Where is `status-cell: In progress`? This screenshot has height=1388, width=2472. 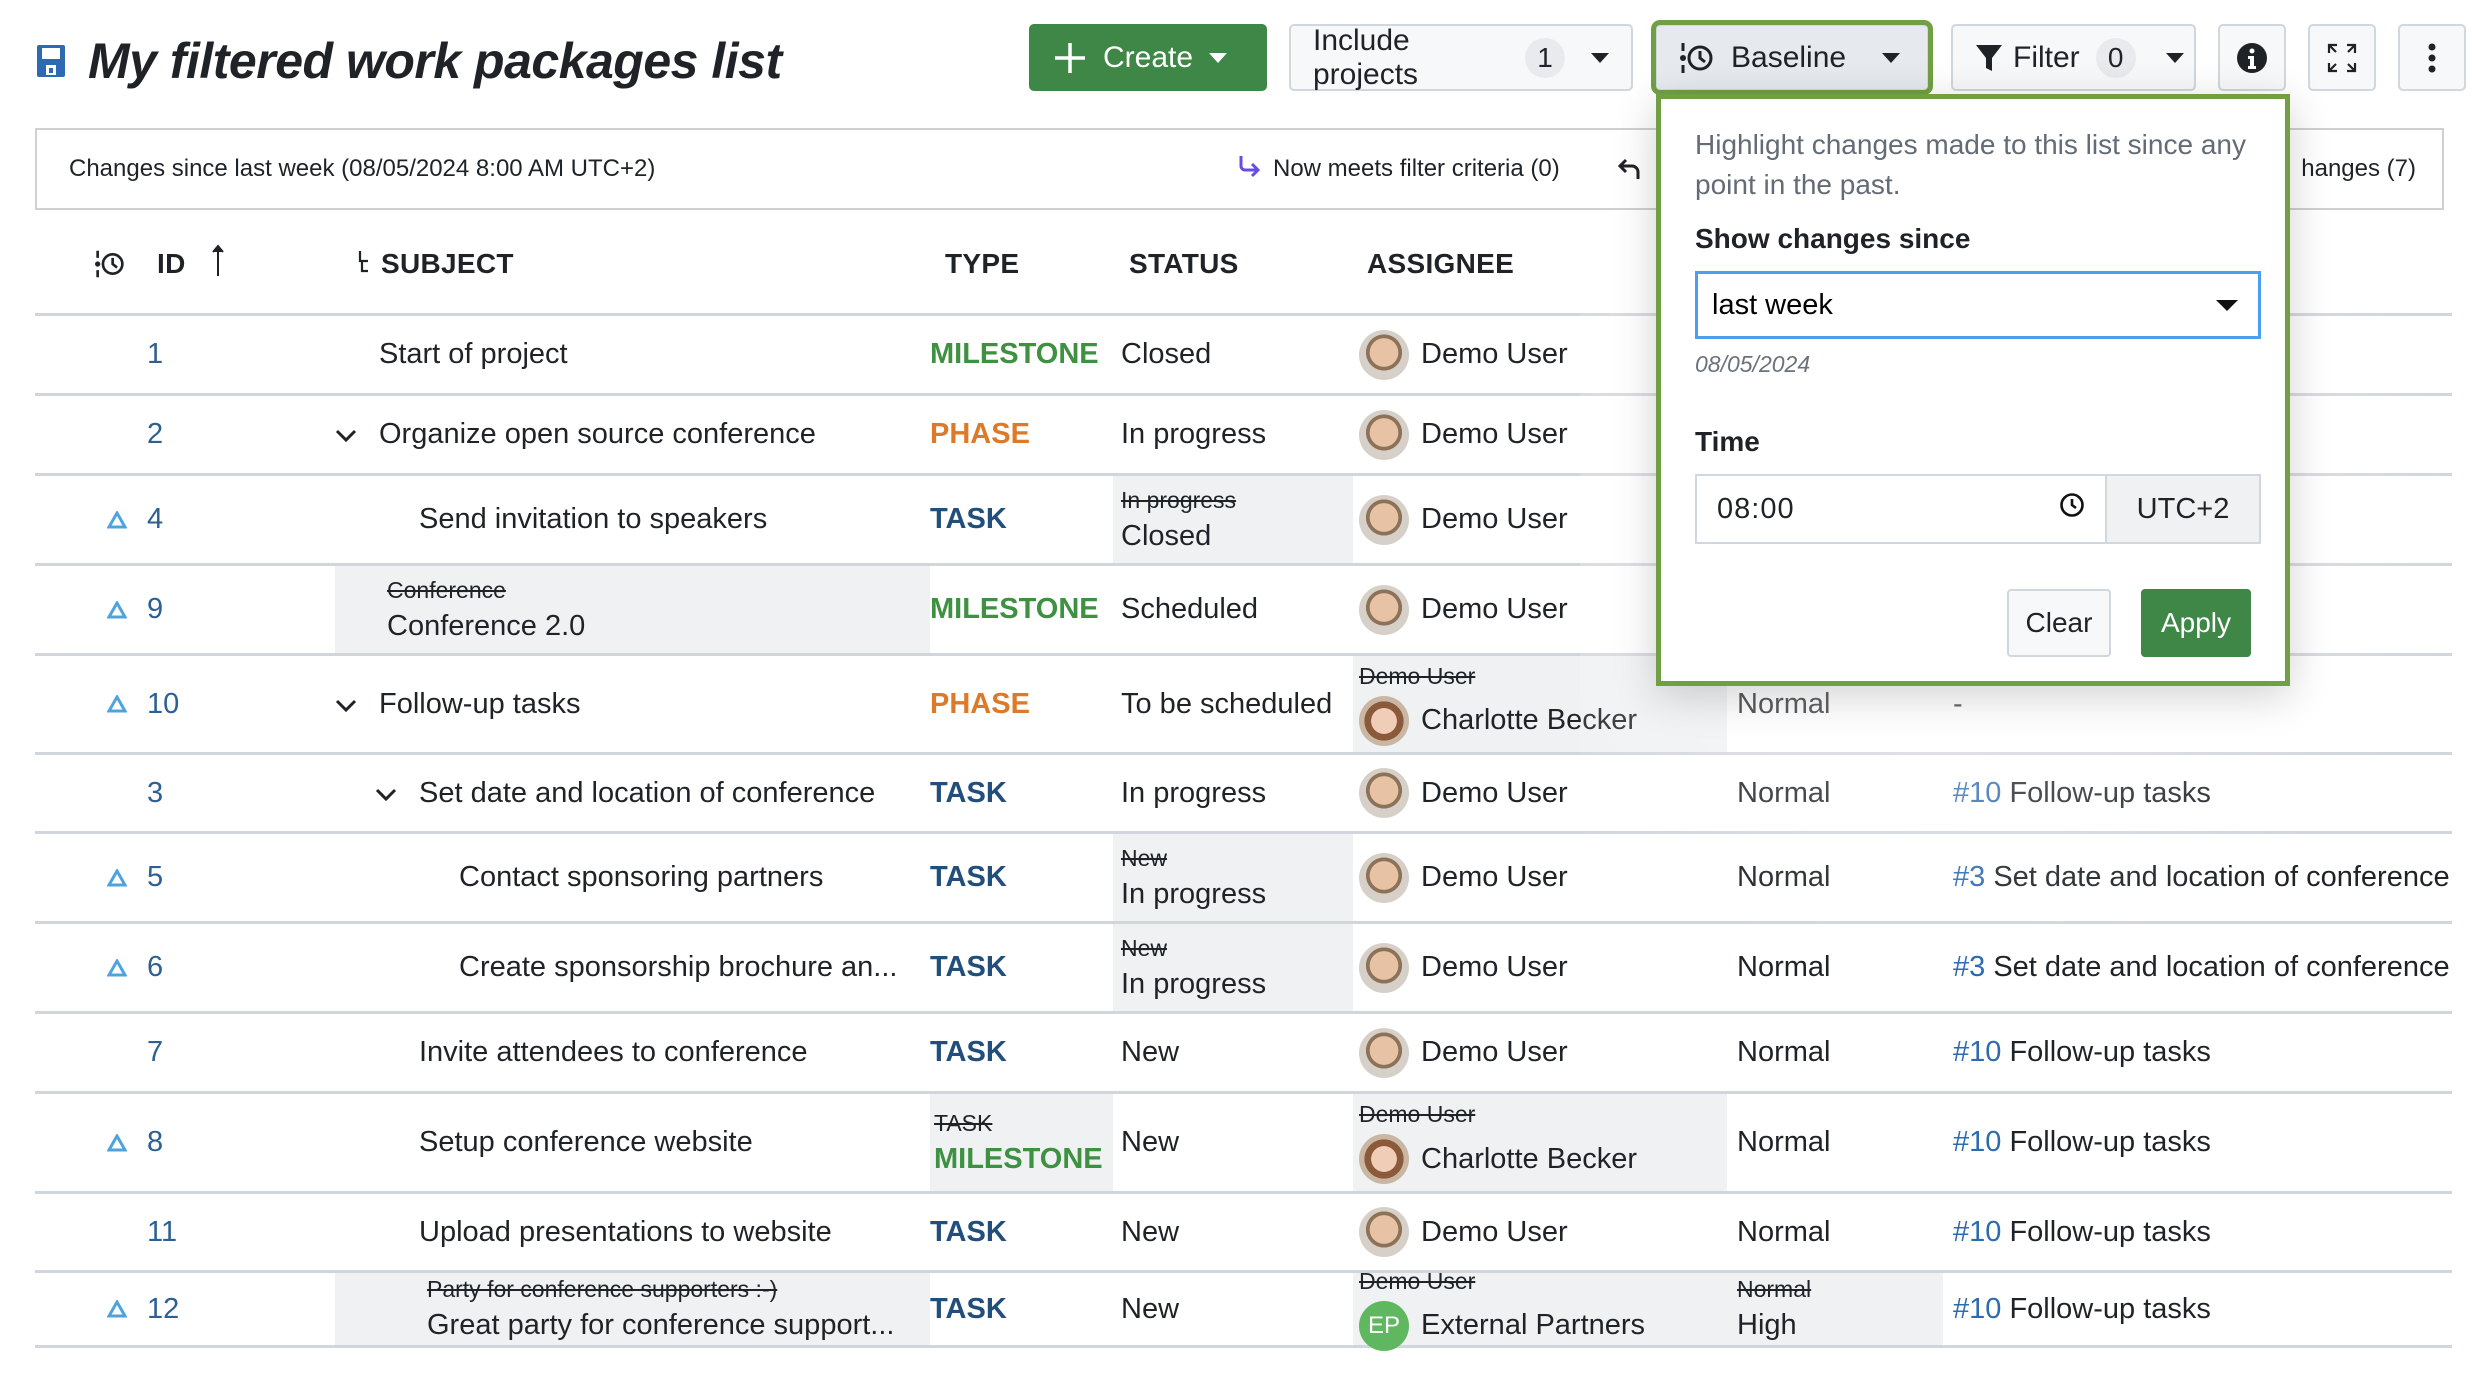
status-cell: In progress is located at coordinates (1233, 434).